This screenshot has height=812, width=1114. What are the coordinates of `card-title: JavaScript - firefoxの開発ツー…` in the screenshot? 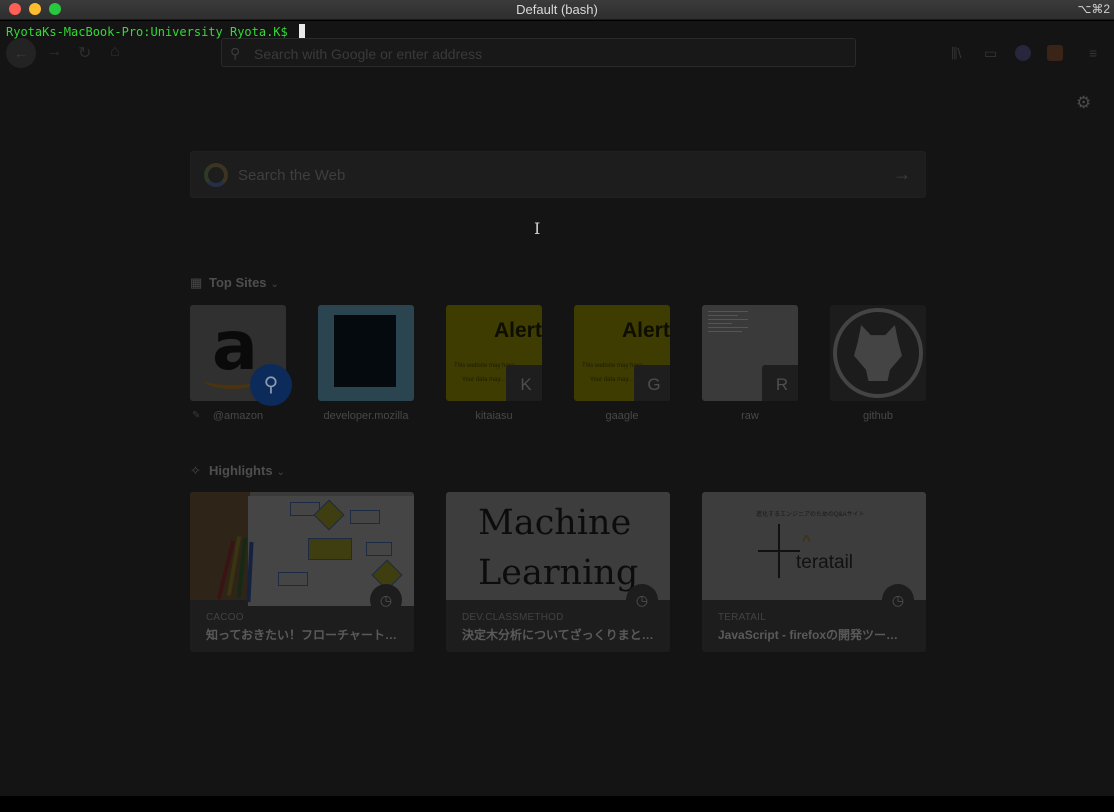 It's located at (808, 635).